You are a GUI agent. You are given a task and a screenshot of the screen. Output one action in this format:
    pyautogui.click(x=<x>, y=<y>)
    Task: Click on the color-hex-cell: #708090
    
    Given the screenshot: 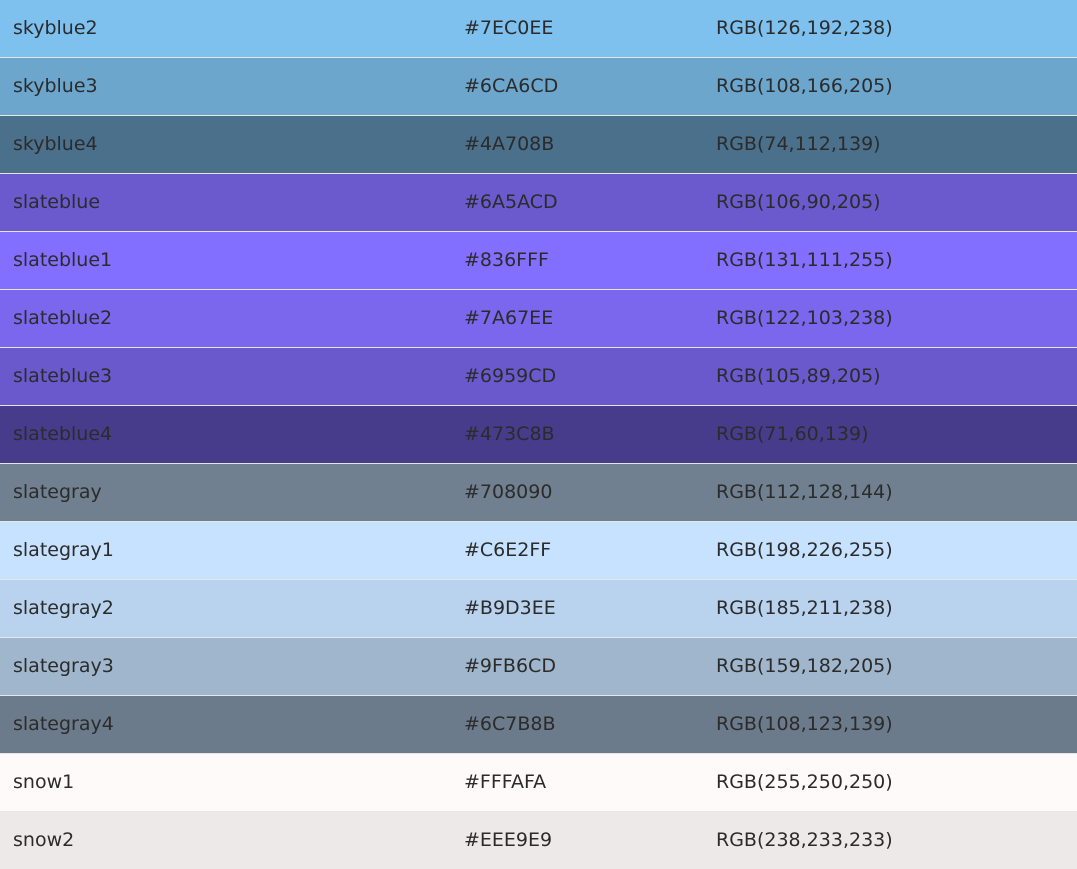 What is the action you would take?
    pyautogui.click(x=590, y=493)
    